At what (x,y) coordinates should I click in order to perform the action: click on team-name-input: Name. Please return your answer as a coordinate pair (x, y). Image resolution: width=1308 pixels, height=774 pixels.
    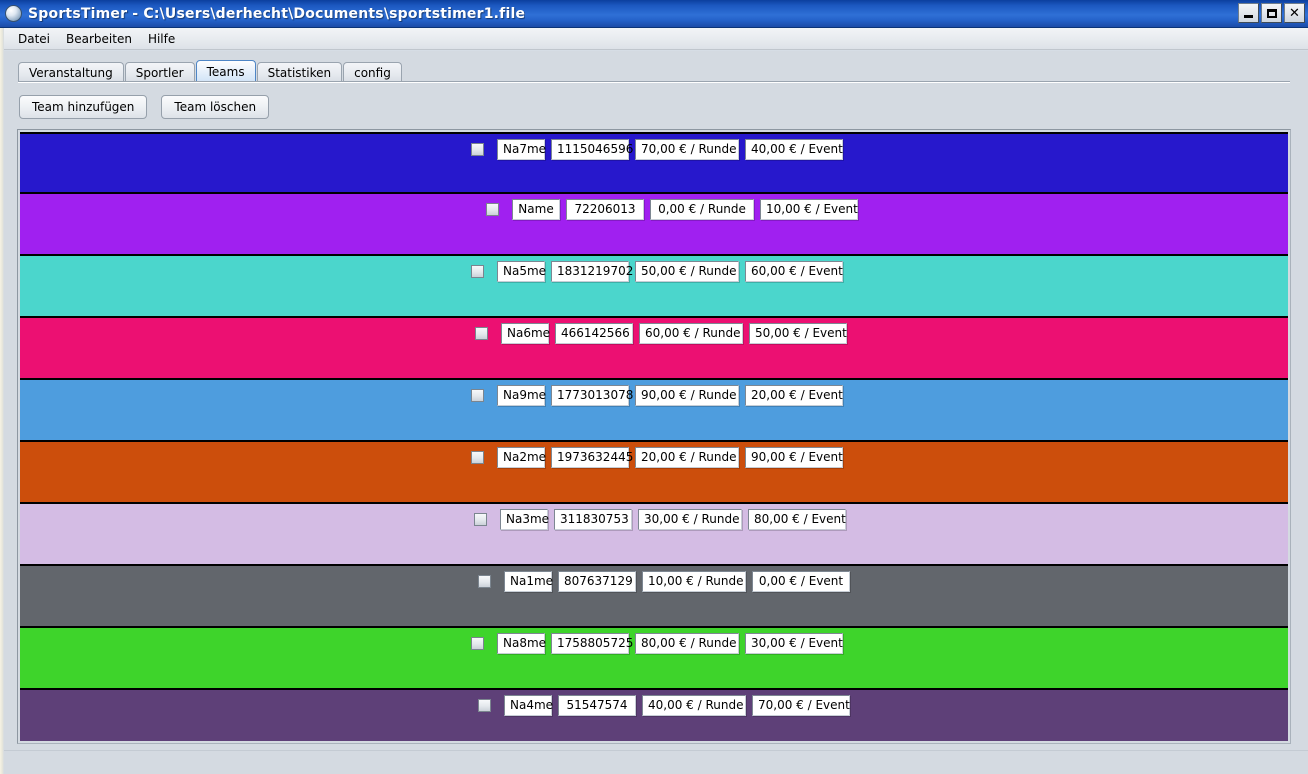
    Looking at the image, I should click on (536, 209).